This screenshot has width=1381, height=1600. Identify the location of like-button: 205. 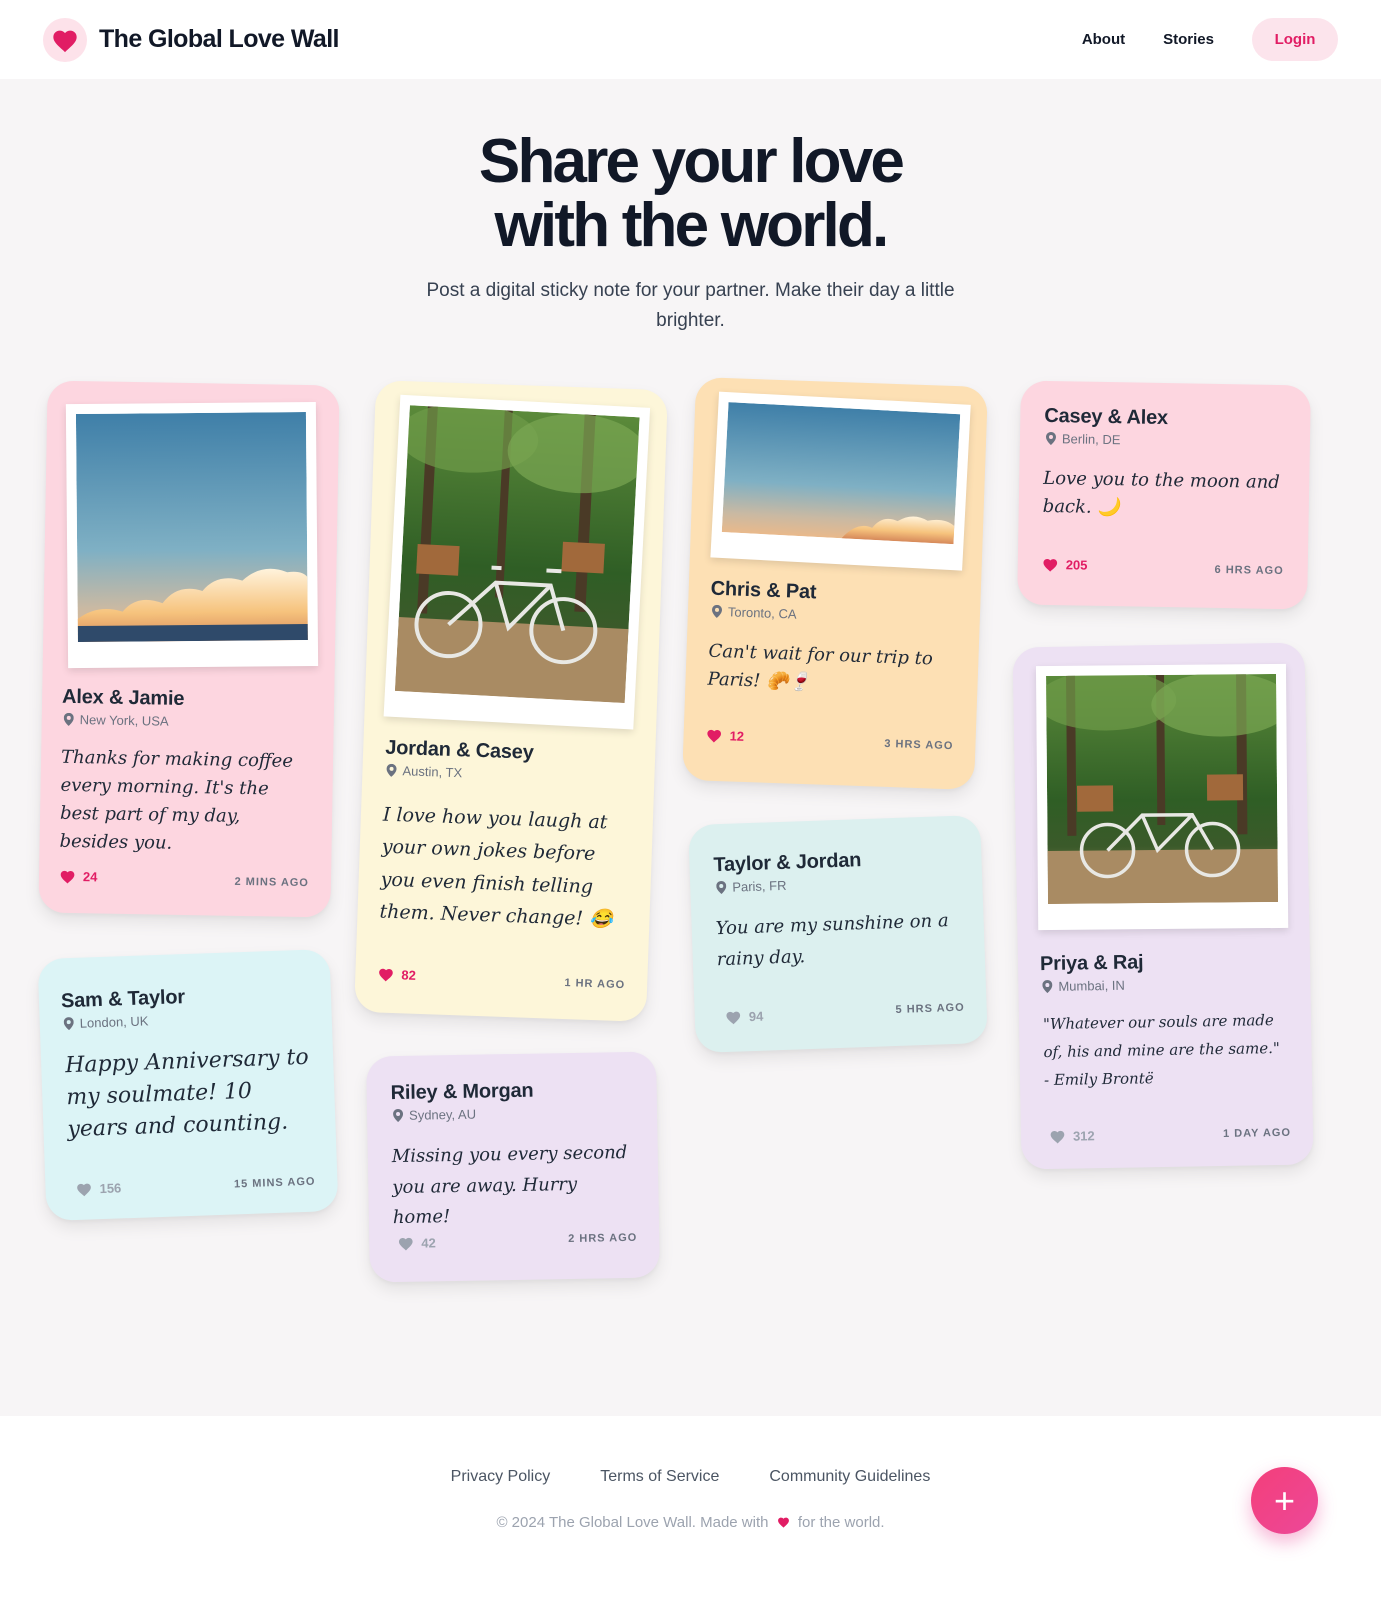
(1065, 565).